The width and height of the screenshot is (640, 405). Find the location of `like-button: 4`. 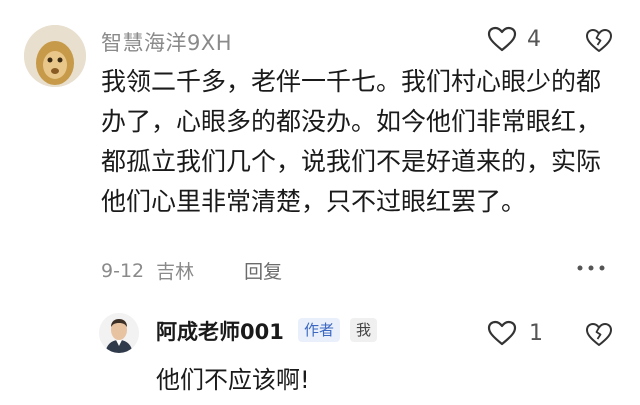

like-button: 4 is located at coordinates (514, 39).